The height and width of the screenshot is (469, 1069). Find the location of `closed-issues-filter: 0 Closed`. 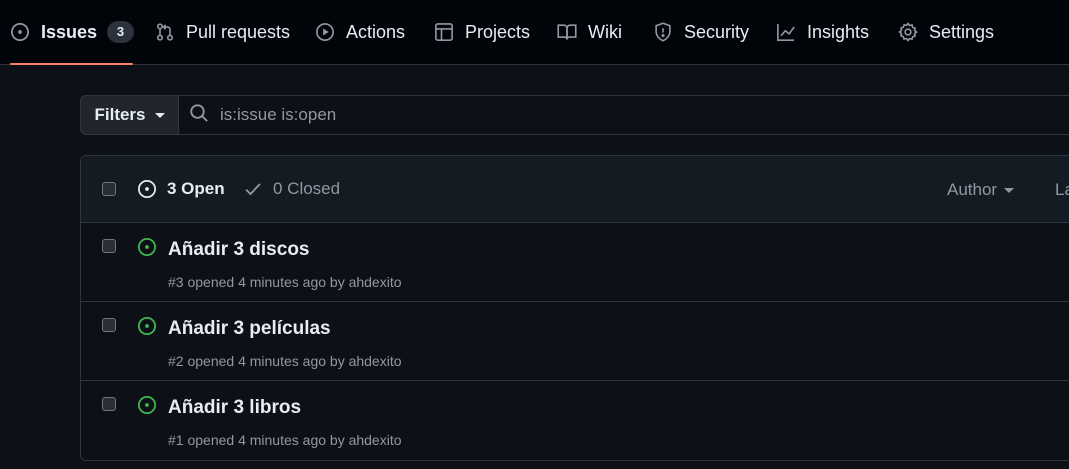

closed-issues-filter: 0 Closed is located at coordinates (291, 189).